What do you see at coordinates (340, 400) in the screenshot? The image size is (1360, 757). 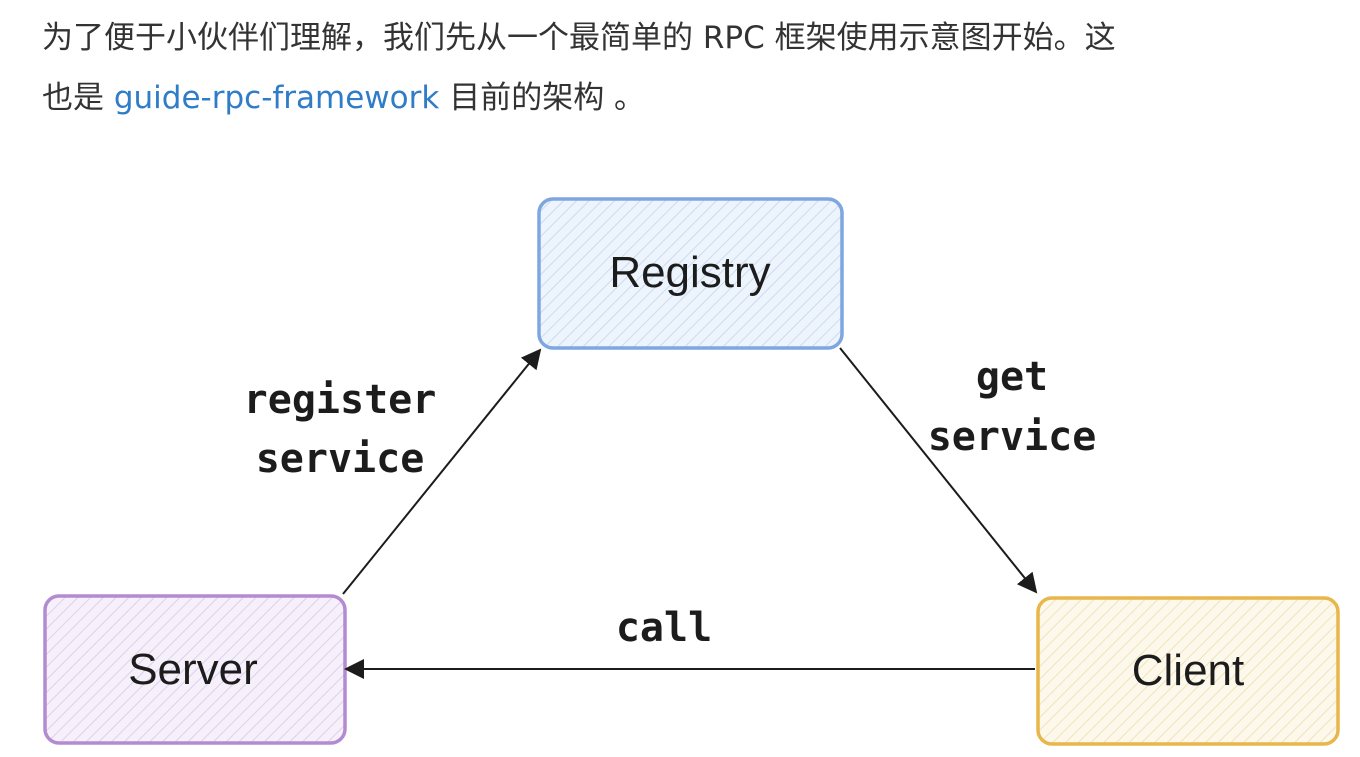 I see `register-label-line1: register` at bounding box center [340, 400].